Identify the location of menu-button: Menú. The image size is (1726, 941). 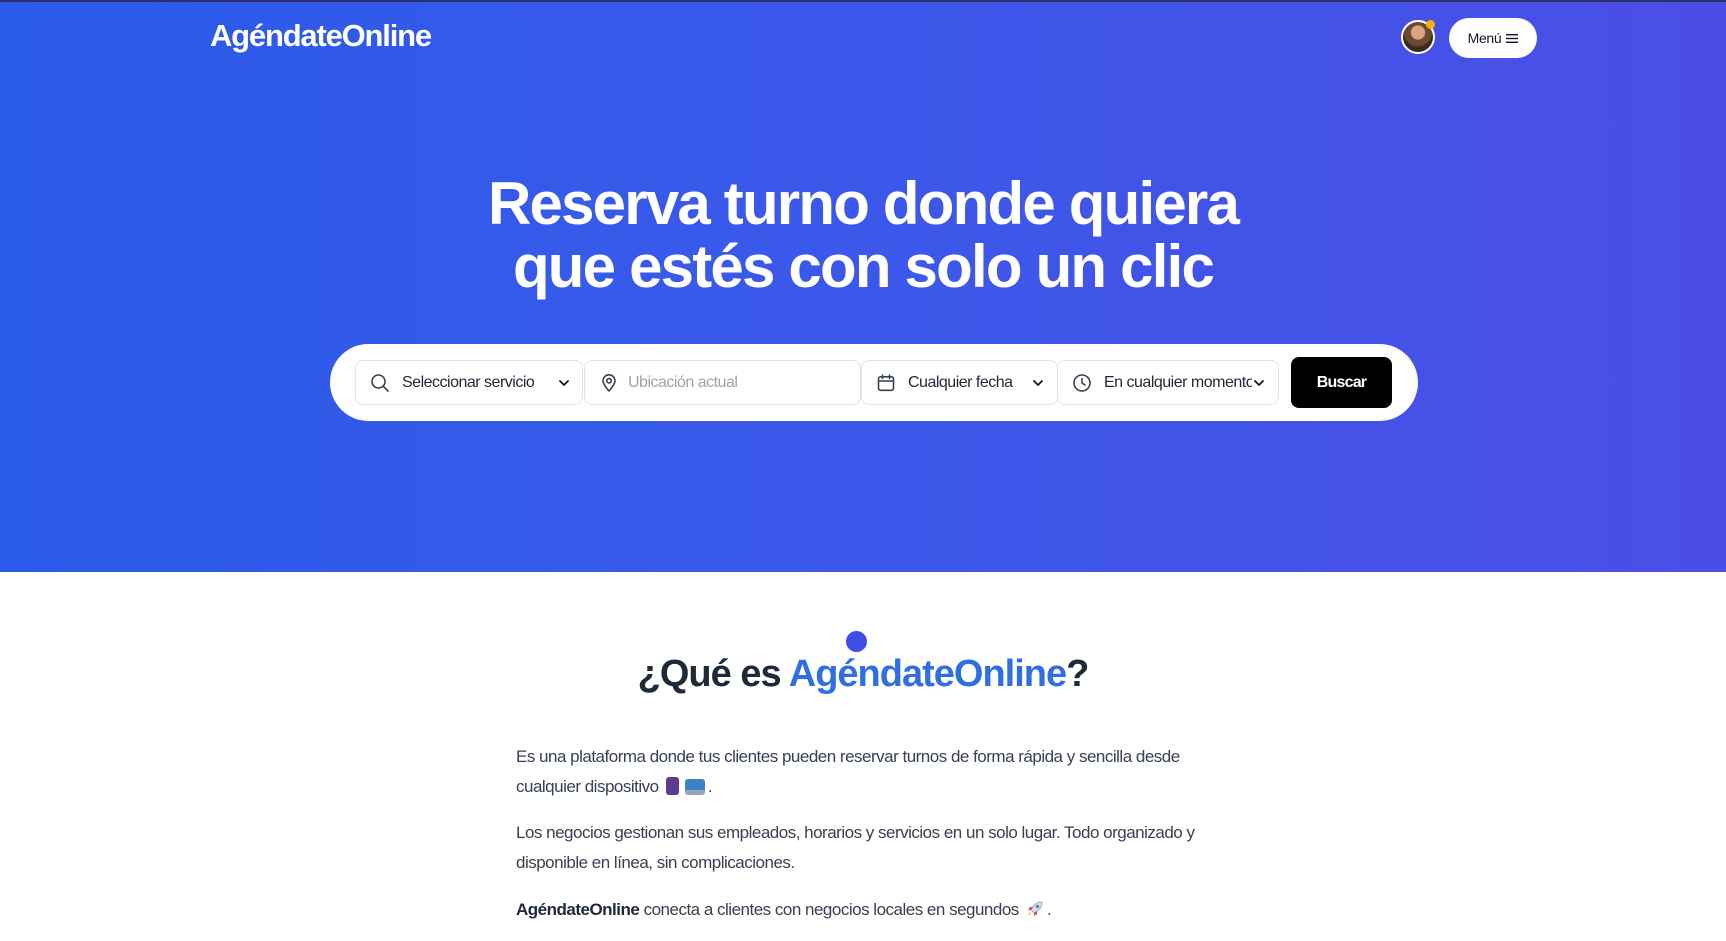
(1493, 38).